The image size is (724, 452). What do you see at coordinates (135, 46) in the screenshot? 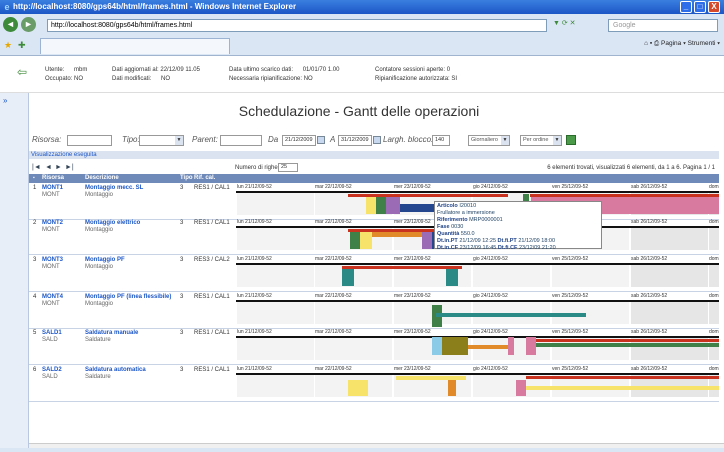
I see `browser-tab` at bounding box center [135, 46].